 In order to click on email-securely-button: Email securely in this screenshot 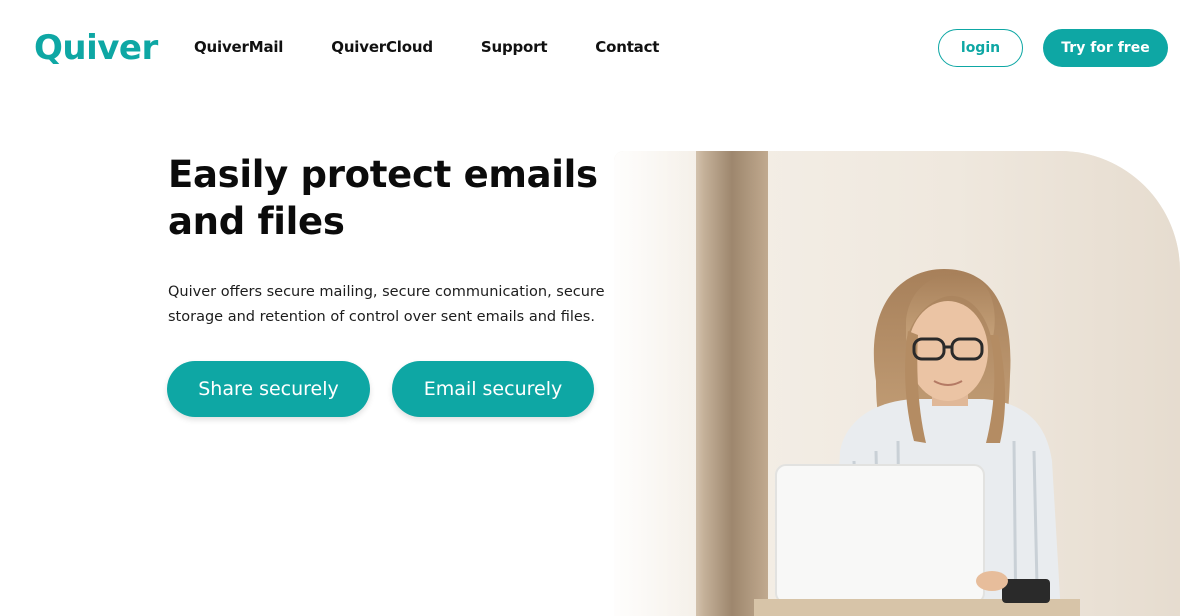, I will do `click(493, 389)`.